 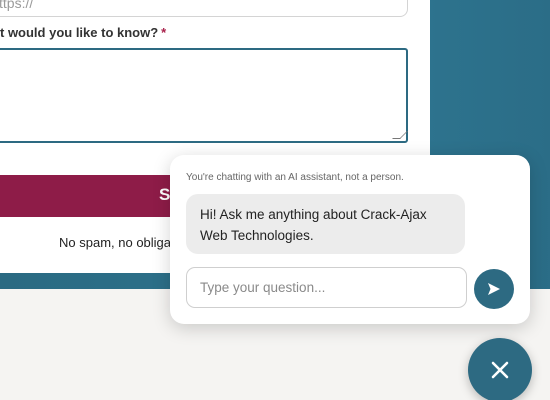 What do you see at coordinates (17, 5) in the screenshot?
I see `website-url-placeholder: ttps://` at bounding box center [17, 5].